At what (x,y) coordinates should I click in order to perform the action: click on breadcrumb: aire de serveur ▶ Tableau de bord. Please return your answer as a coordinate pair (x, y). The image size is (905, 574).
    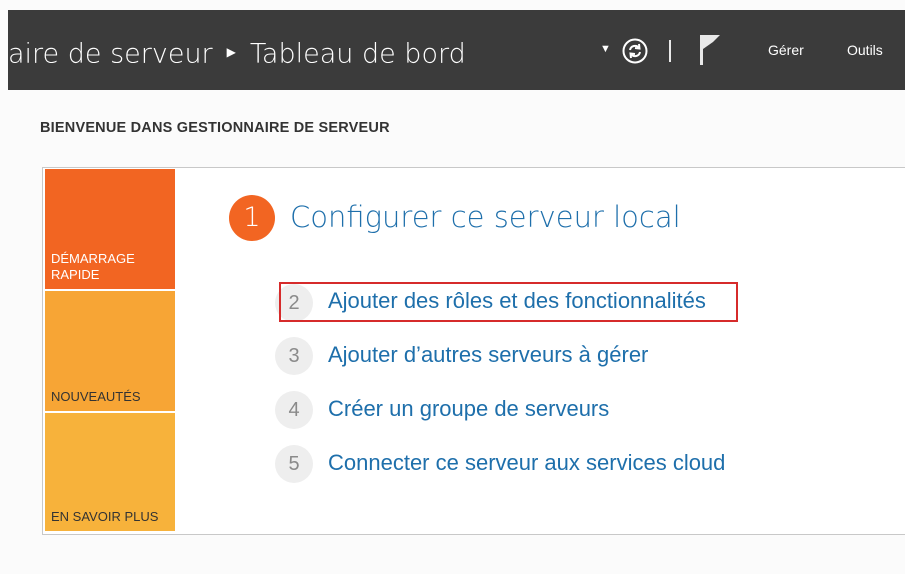
    Looking at the image, I should click on (237, 55).